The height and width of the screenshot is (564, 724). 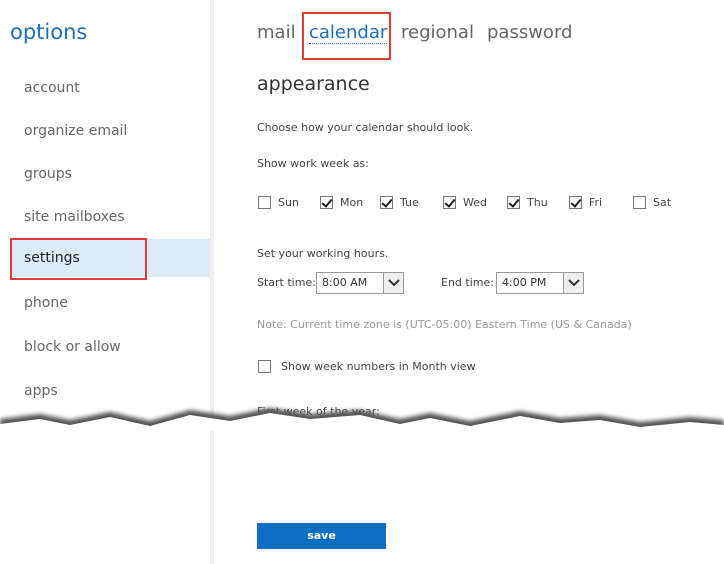 What do you see at coordinates (585, 202) in the screenshot?
I see `day-checkbox-fri: Fri` at bounding box center [585, 202].